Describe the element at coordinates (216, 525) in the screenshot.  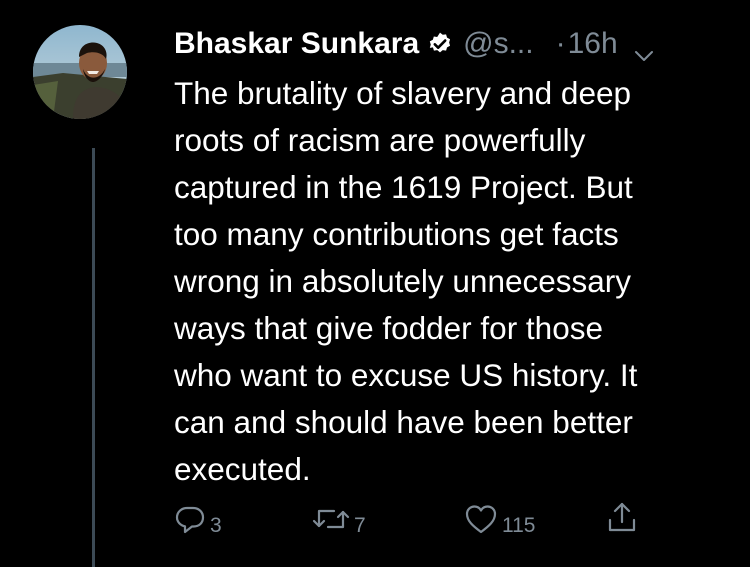
I see `reply-count: 3` at that location.